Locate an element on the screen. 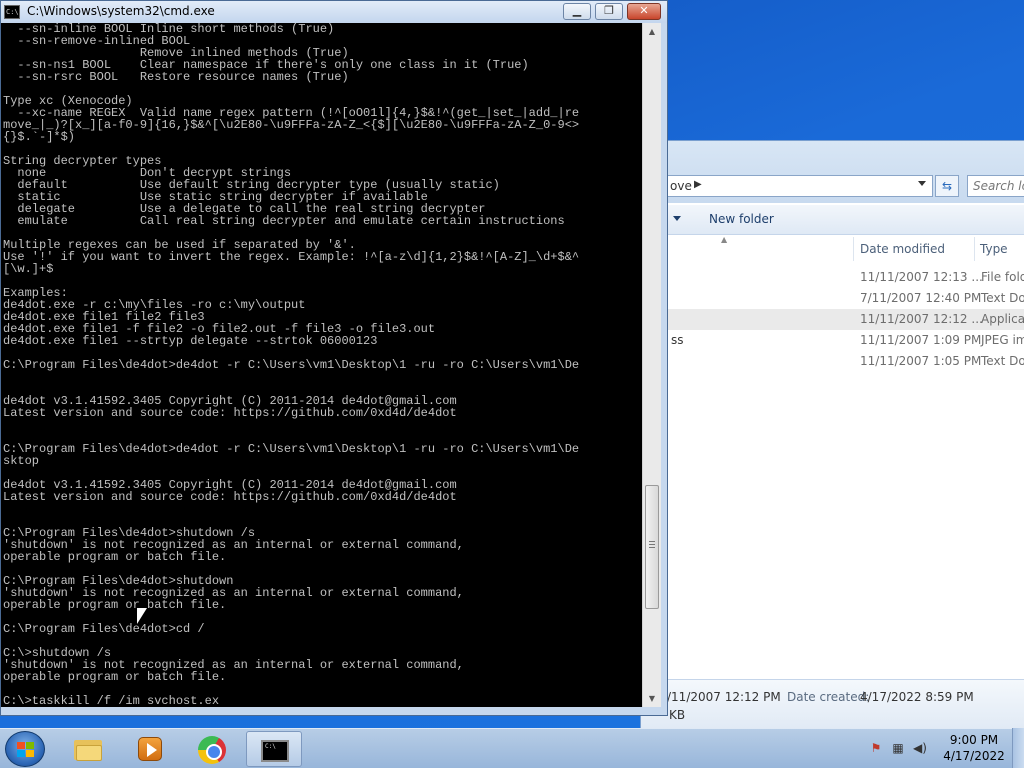 The width and height of the screenshot is (1024, 768). address-bar: ove ▶ is located at coordinates (787, 186).